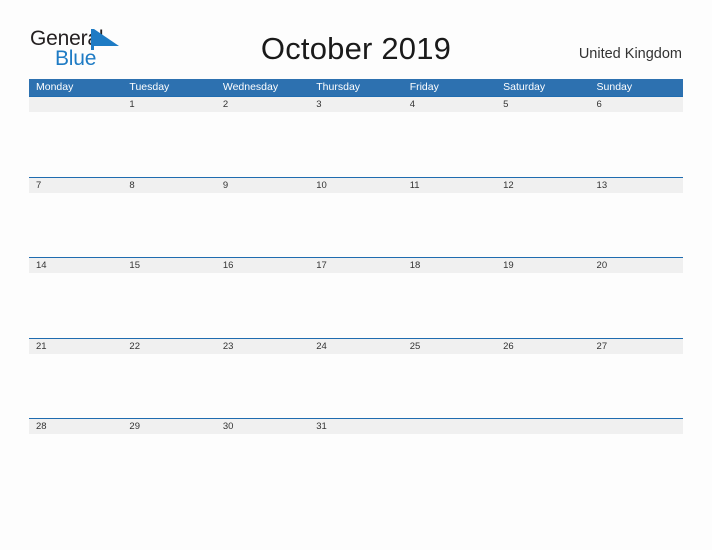  What do you see at coordinates (262, 185) in the screenshot?
I see `day-cell: 9` at bounding box center [262, 185].